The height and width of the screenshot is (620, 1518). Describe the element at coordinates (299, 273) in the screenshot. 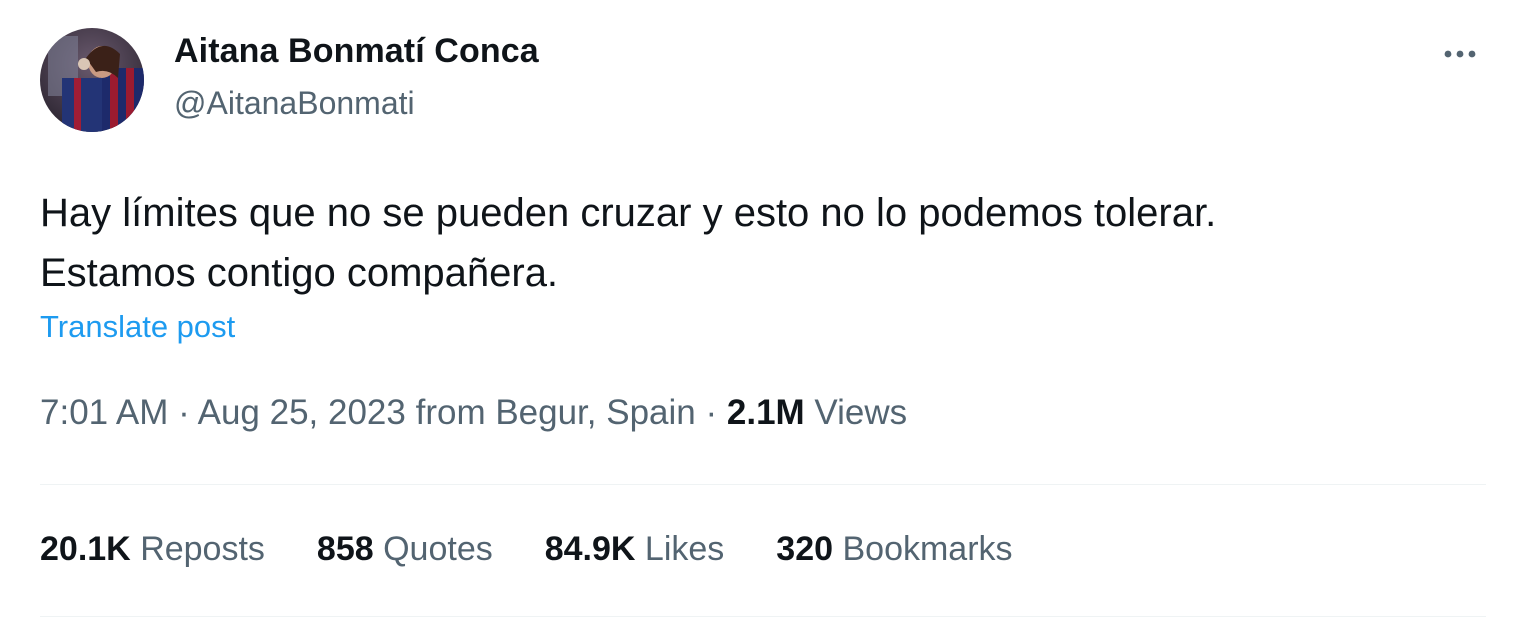

I see `tweet-text-line: Estamos contigo compañera.` at that location.